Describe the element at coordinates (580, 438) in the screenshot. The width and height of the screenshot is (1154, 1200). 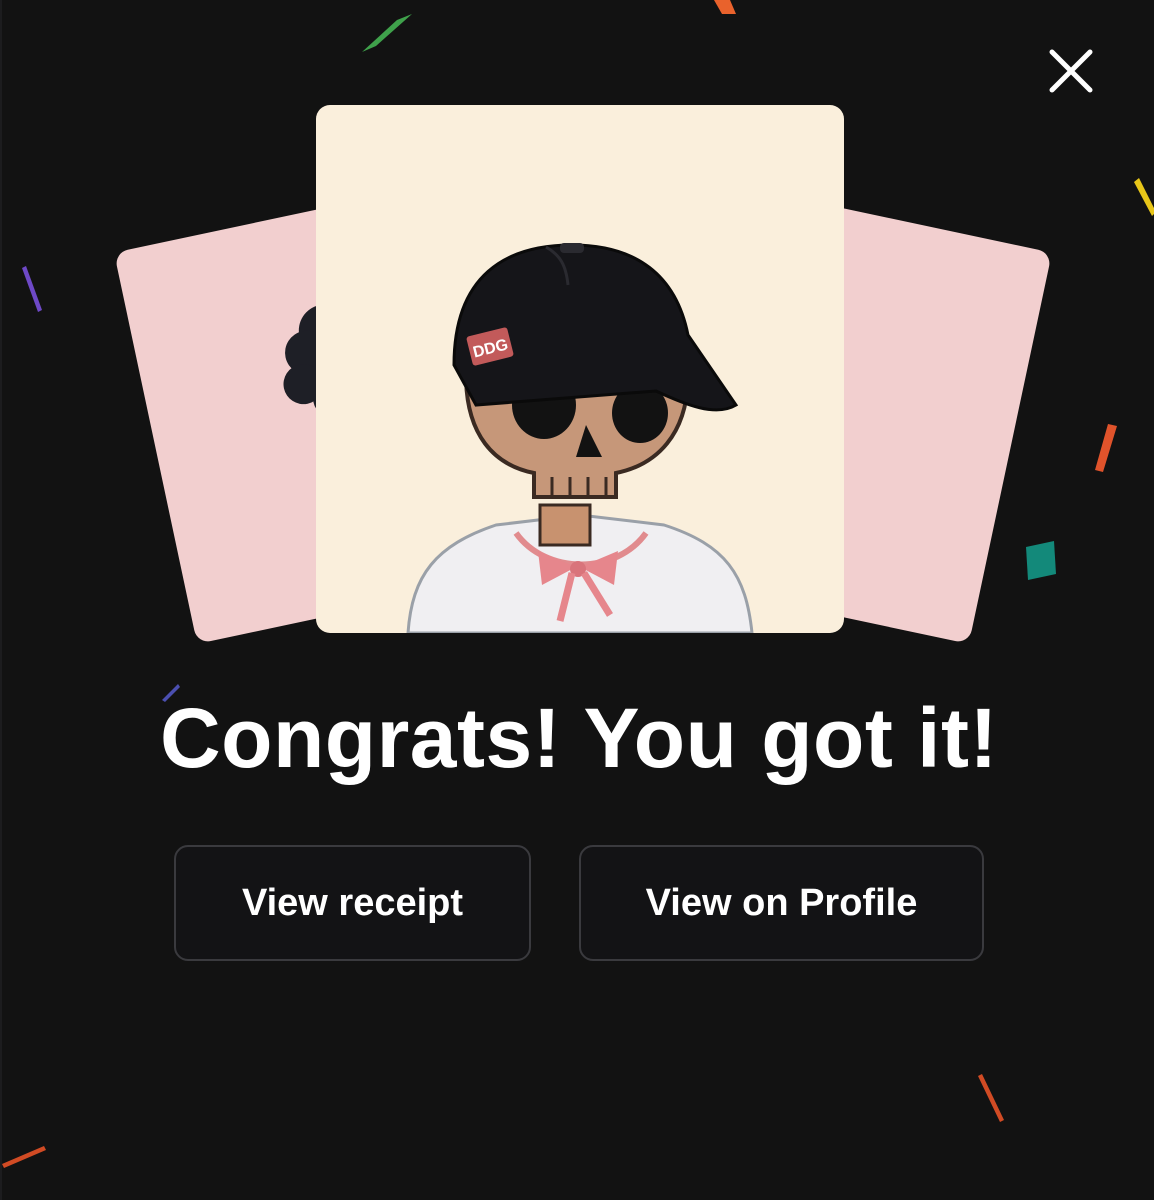
I see `nft-artwork-main: DDG` at that location.